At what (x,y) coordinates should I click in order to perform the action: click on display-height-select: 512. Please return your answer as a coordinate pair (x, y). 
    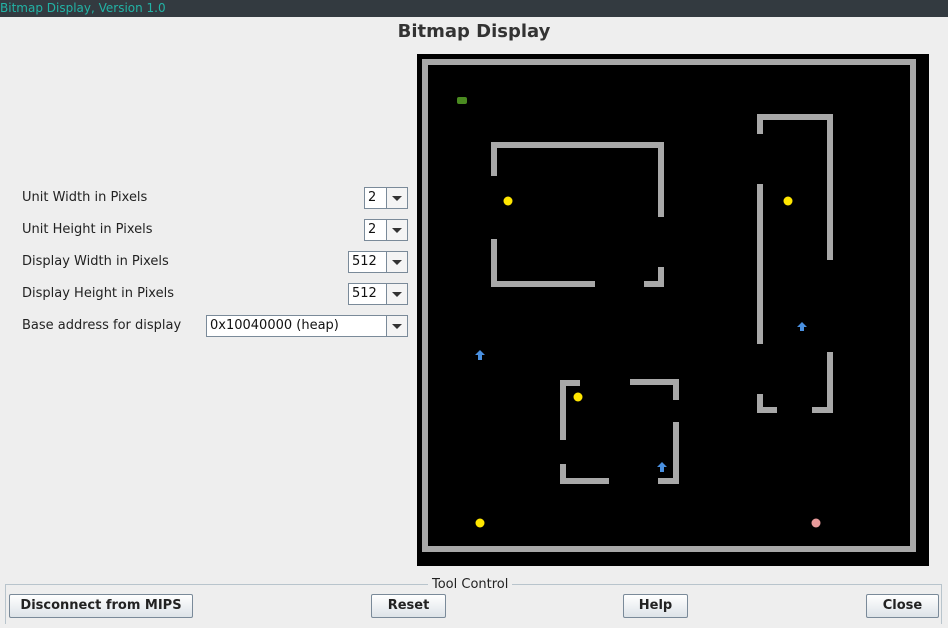
    Looking at the image, I should click on (378, 294).